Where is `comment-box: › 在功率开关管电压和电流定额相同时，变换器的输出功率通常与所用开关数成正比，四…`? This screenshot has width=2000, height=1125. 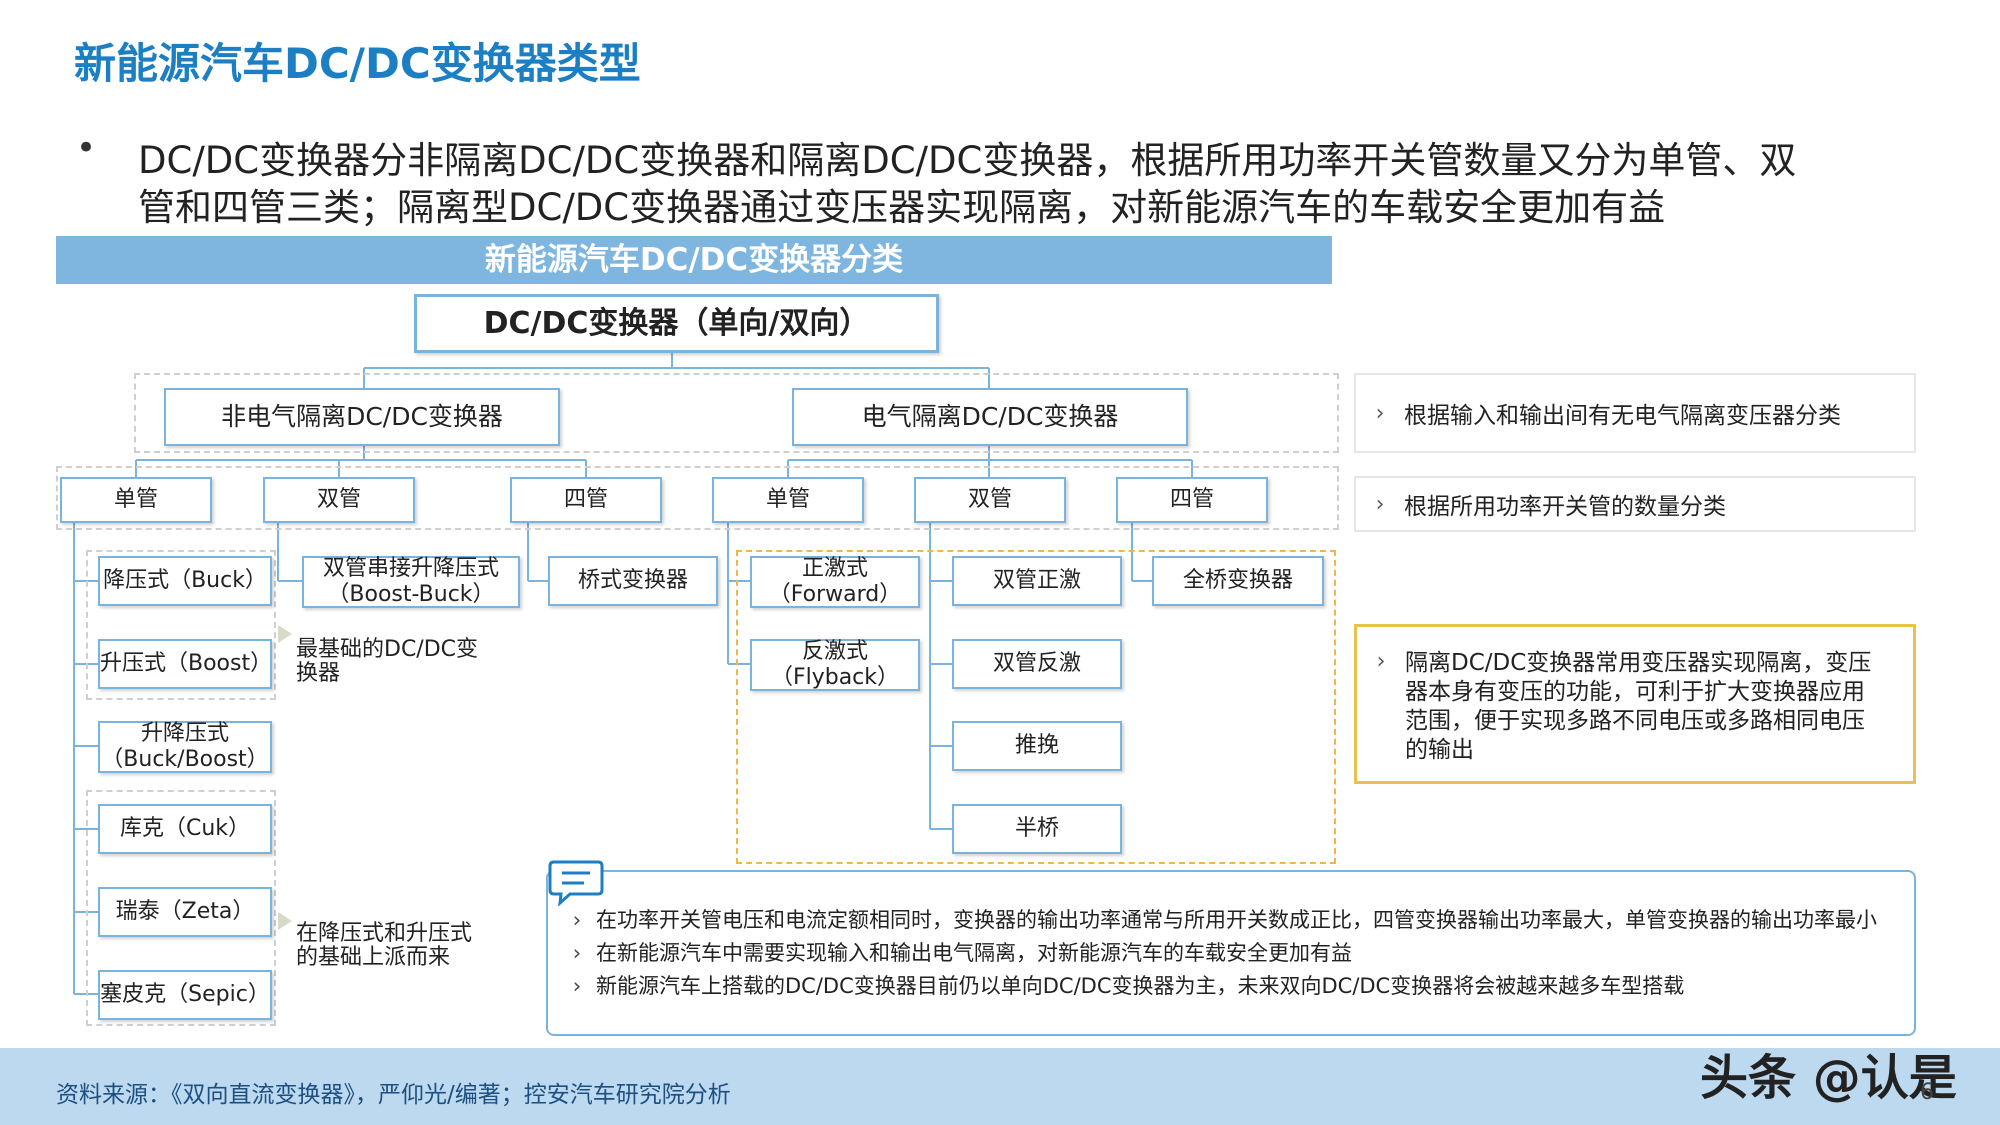
comment-box: › 在功率开关管电压和电流定额相同时，变换器的输出功率通常与所用开关数成正比，四… is located at coordinates (1231, 953).